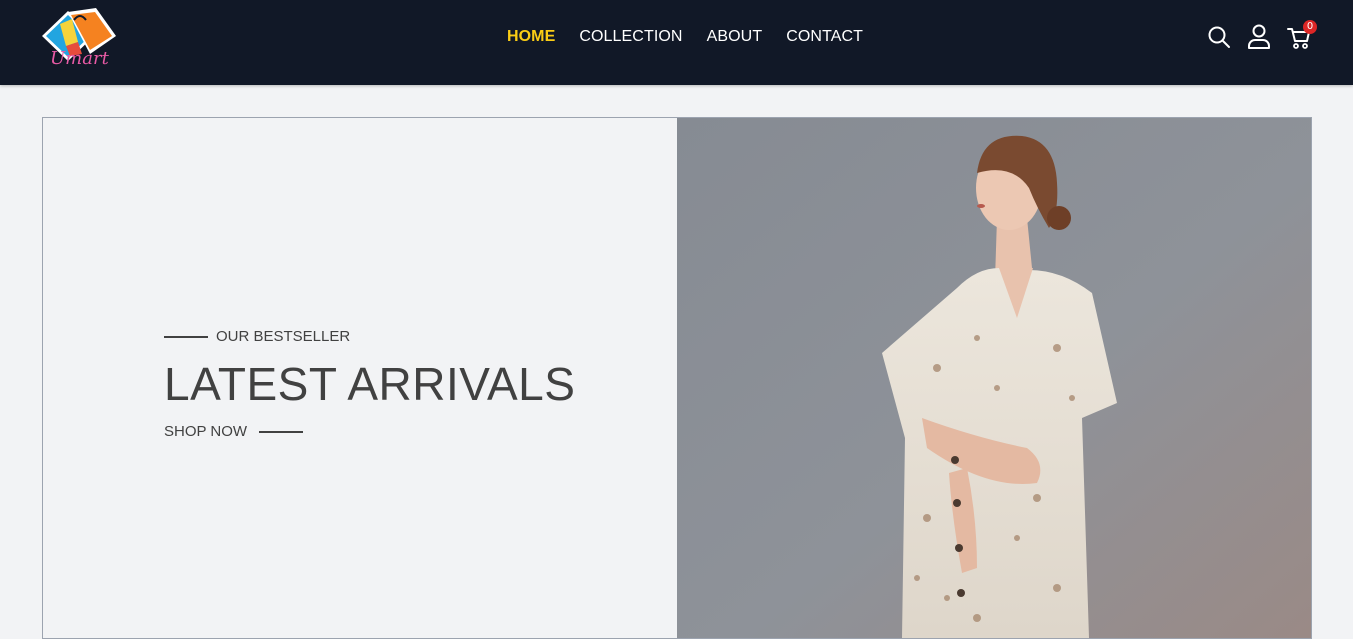 The image size is (1353, 639). What do you see at coordinates (369, 431) in the screenshot?
I see `shop-now-link: SHOP NOW` at bounding box center [369, 431].